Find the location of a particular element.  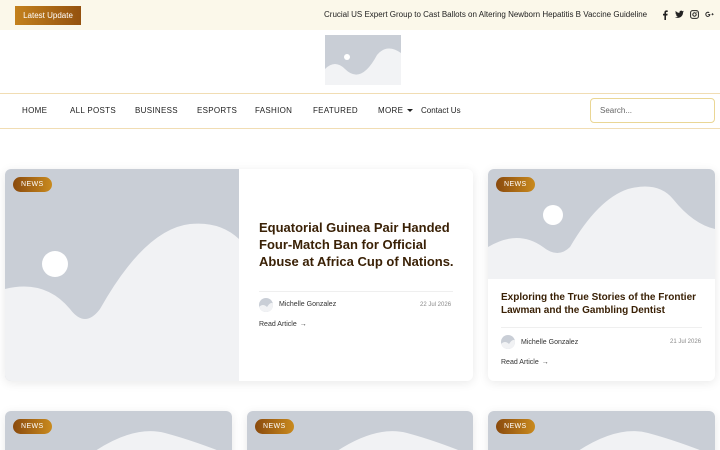

nav-item-fashion: FASHION is located at coordinates (273, 110).